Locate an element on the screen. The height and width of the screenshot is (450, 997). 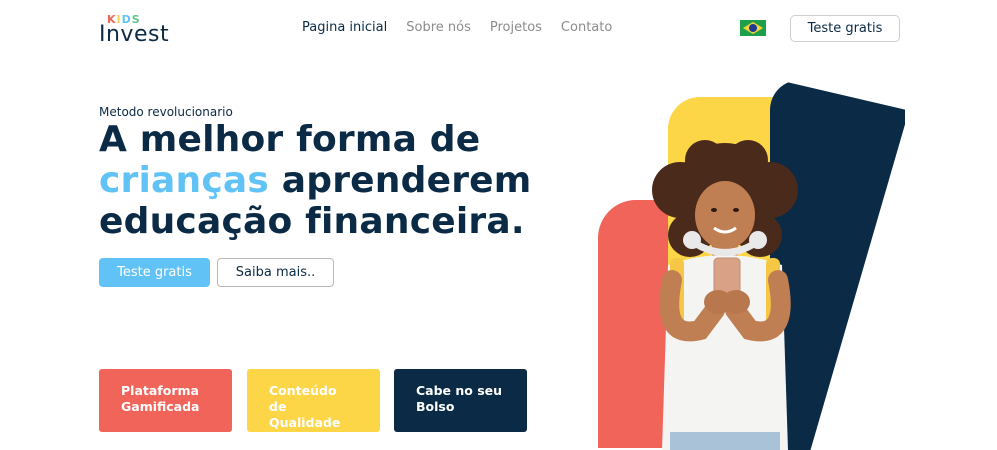
headline-line-2: aprenderem is located at coordinates (406, 180).